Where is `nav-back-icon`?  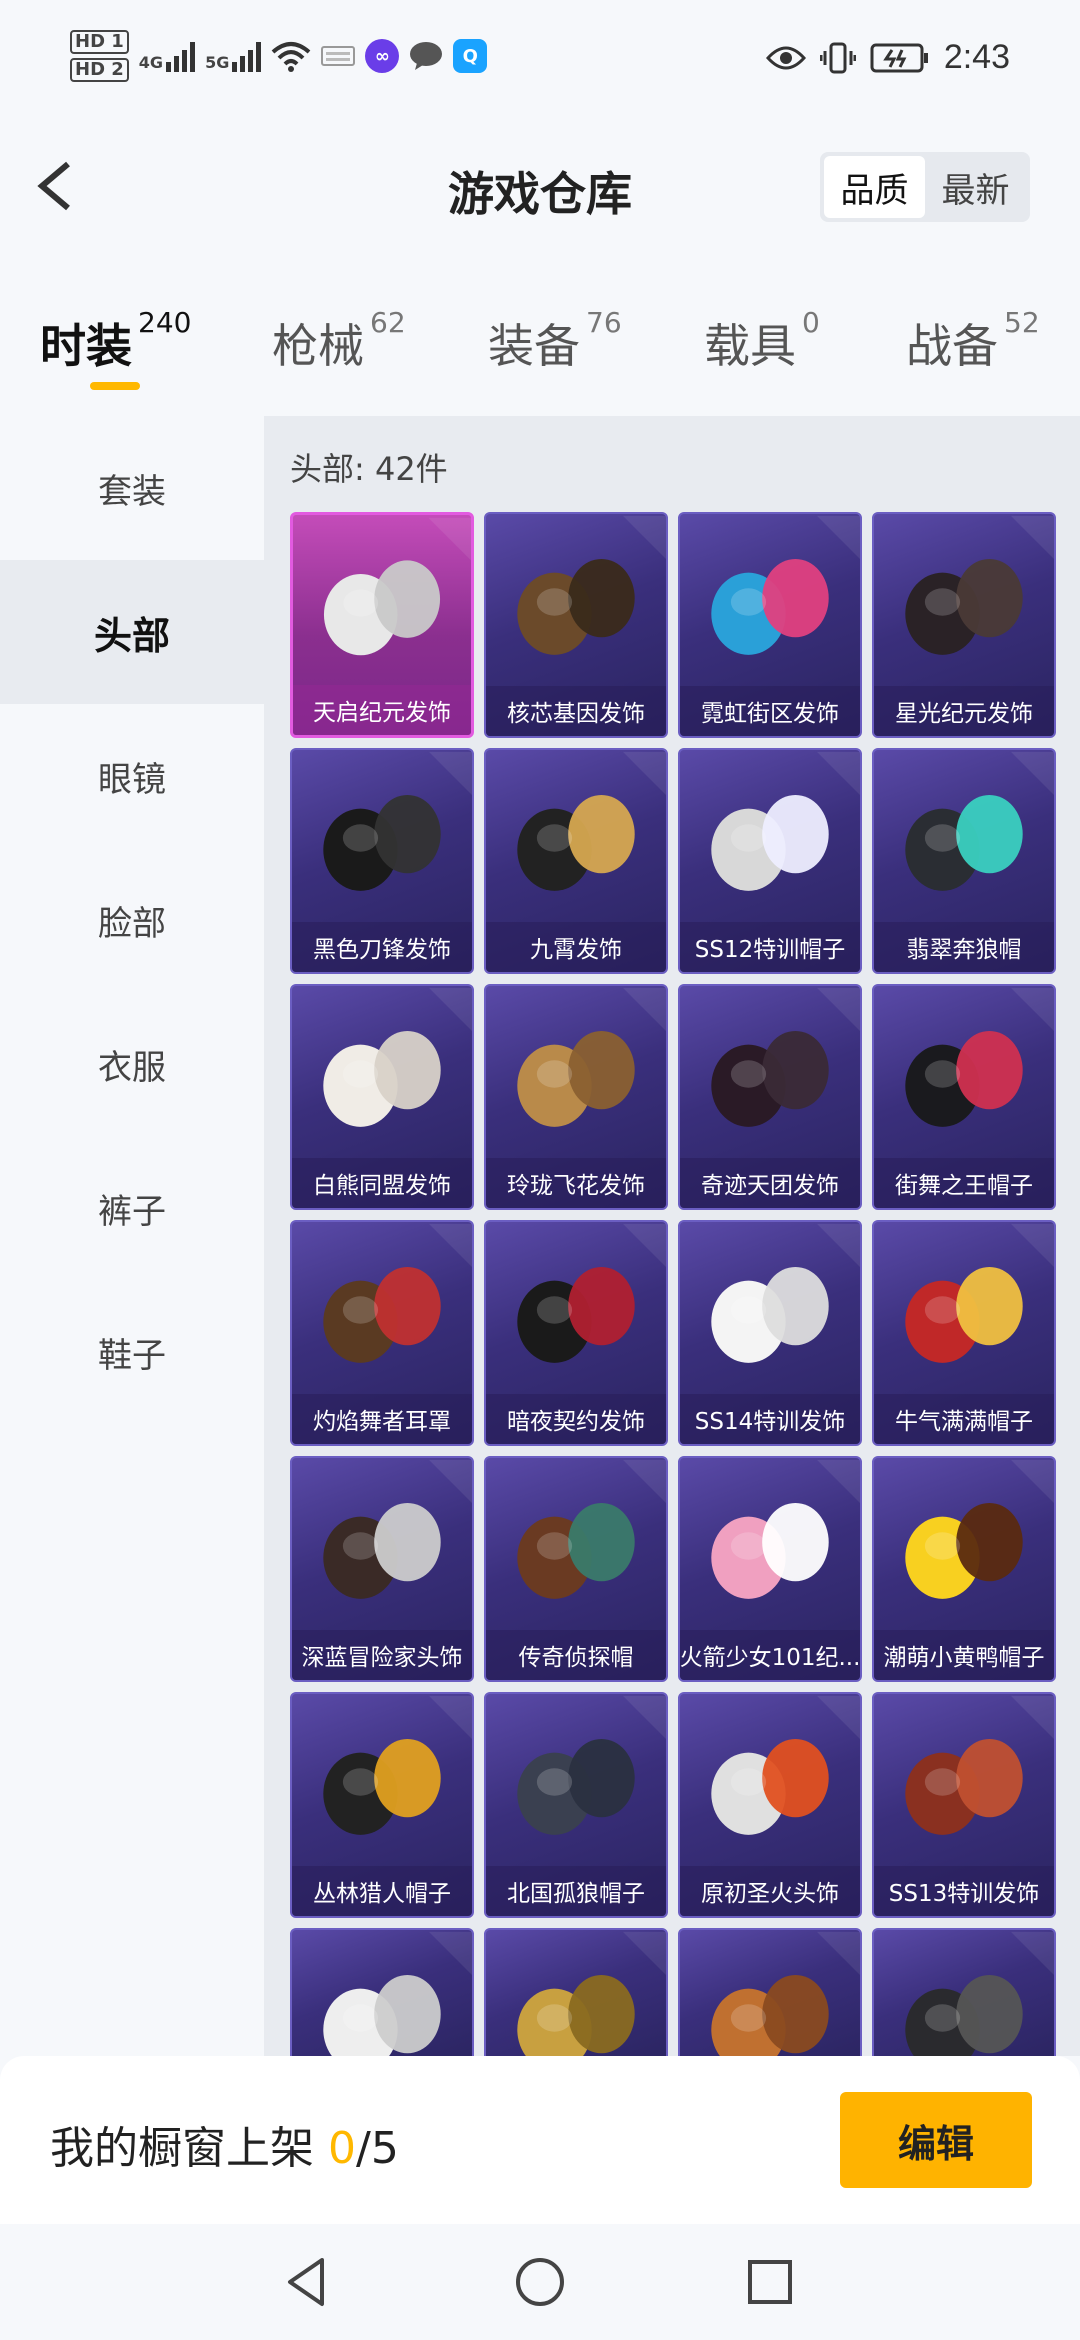
nav-back-icon is located at coordinates (308, 2282).